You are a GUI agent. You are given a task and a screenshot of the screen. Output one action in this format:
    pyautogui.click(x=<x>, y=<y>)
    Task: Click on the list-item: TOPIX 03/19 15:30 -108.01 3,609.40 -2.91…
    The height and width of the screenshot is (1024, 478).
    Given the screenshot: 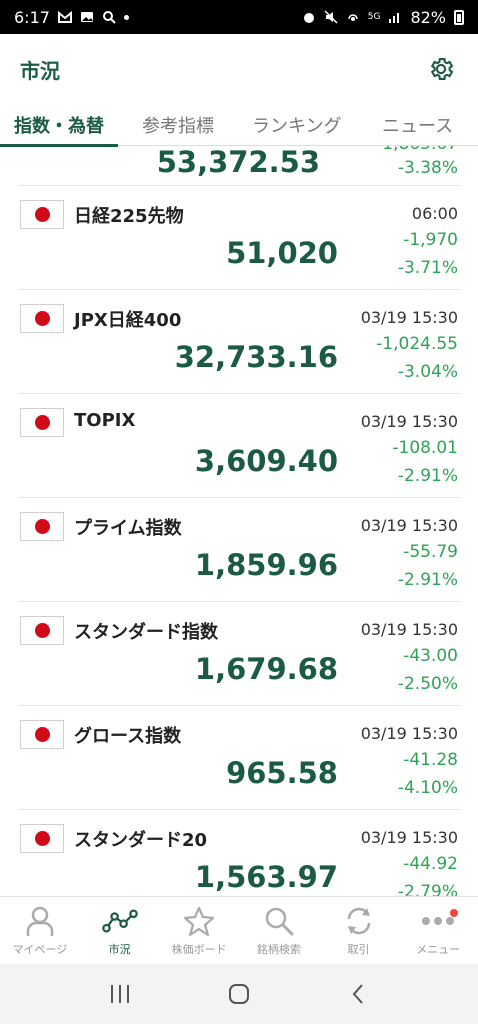 What is the action you would take?
    pyautogui.click(x=239, y=446)
    